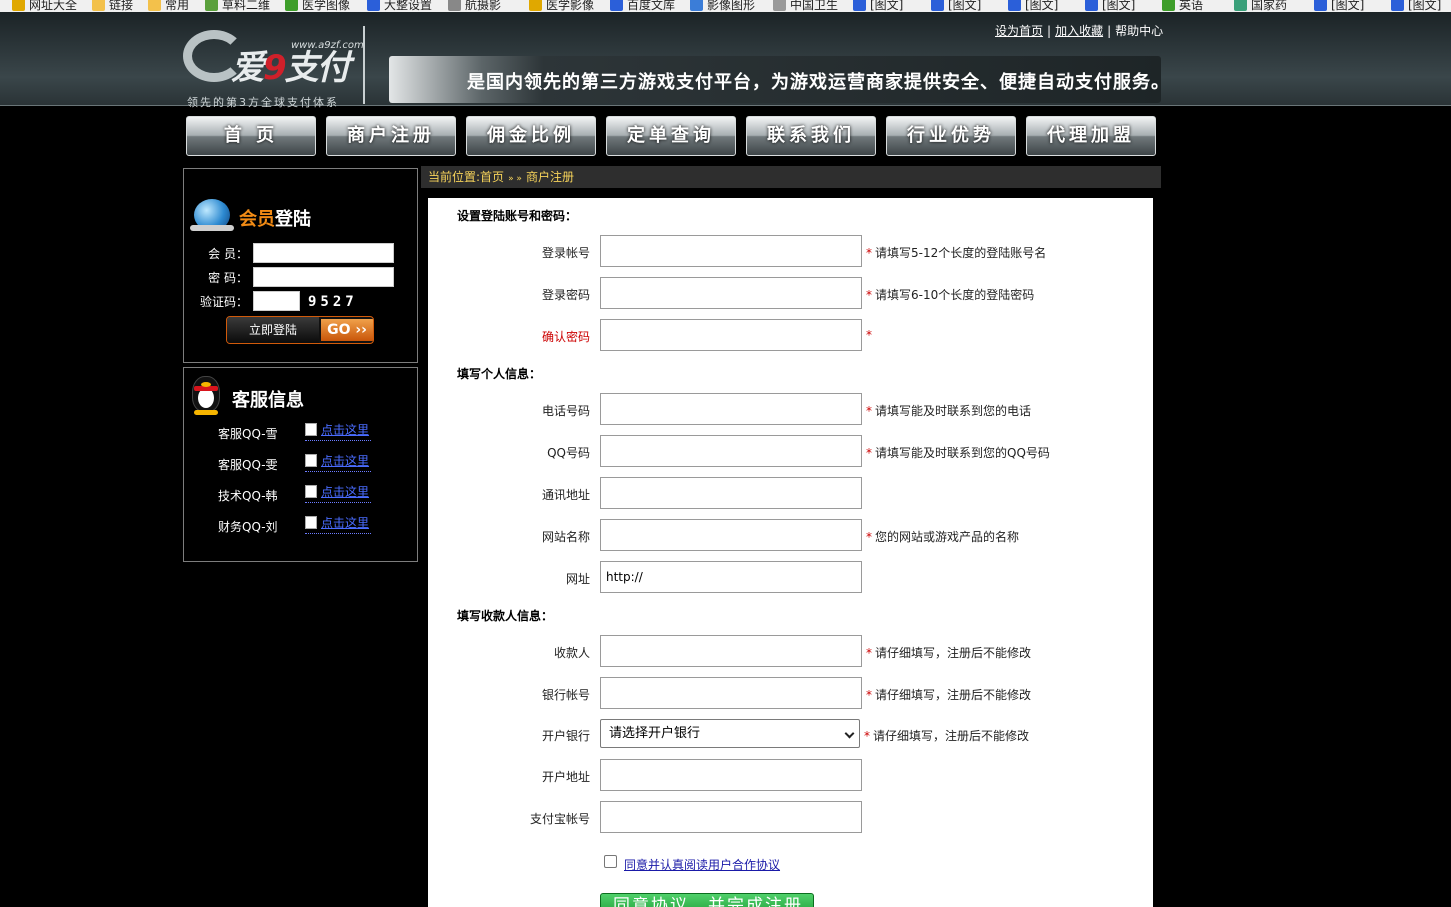 The height and width of the screenshot is (907, 1451). Describe the element at coordinates (731, 335) in the screenshot. I see `confirm-password-input` at that location.